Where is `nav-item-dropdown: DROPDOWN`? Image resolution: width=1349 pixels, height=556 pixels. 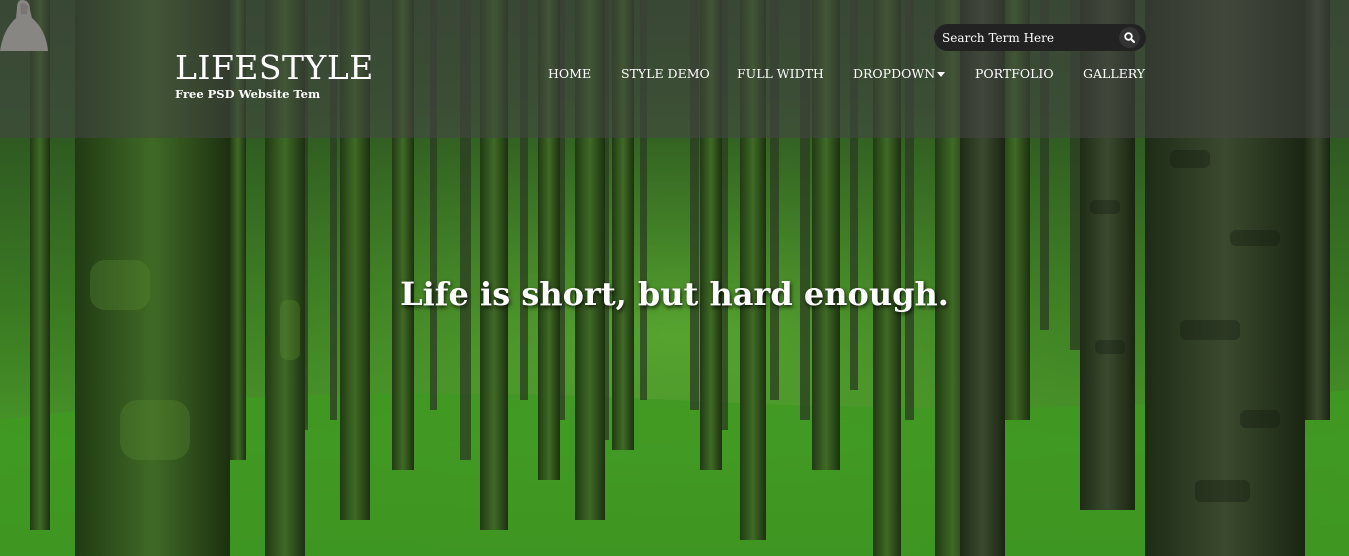
nav-item-dropdown: DROPDOWN is located at coordinates (899, 74).